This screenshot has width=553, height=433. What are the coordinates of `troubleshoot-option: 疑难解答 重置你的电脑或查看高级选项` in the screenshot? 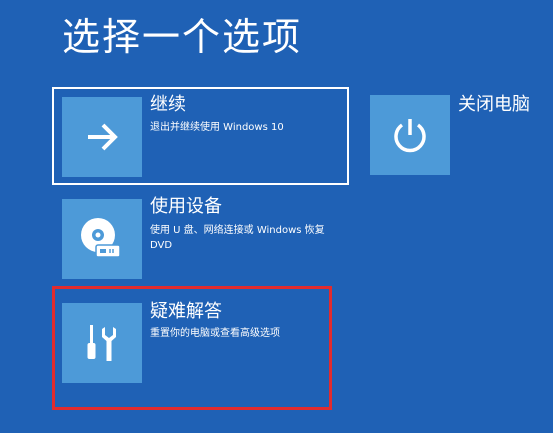 It's located at (192, 348).